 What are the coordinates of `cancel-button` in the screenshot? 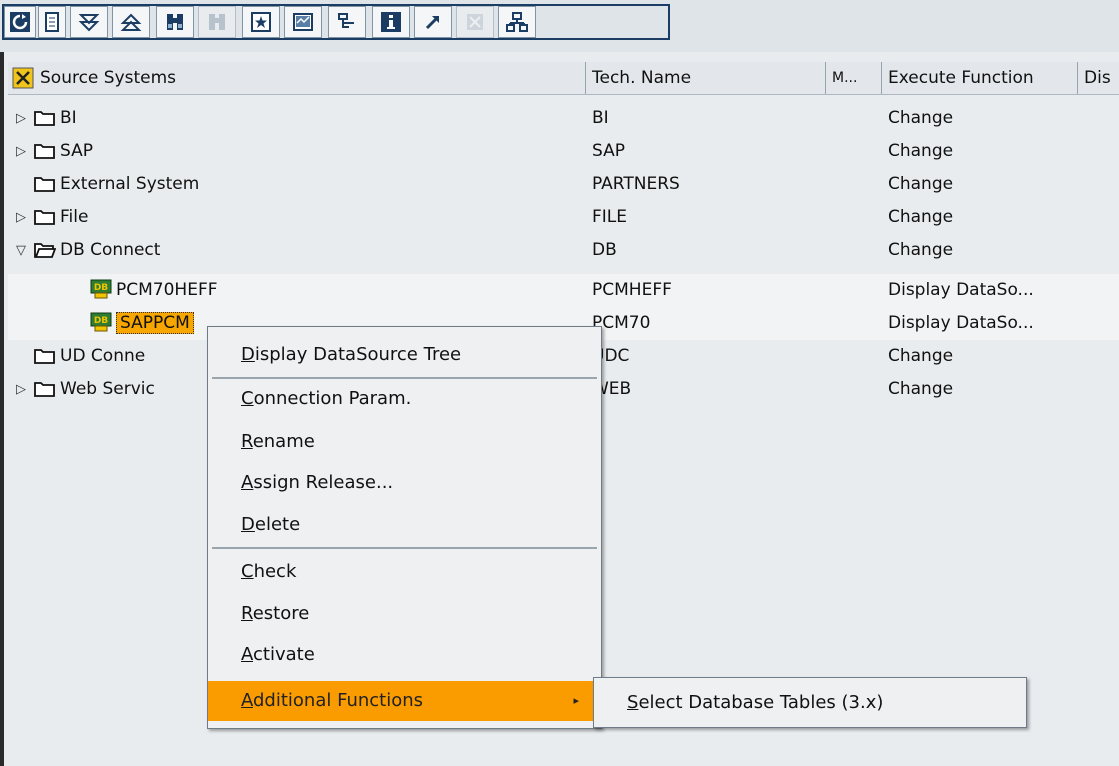 It's located at (475, 22).